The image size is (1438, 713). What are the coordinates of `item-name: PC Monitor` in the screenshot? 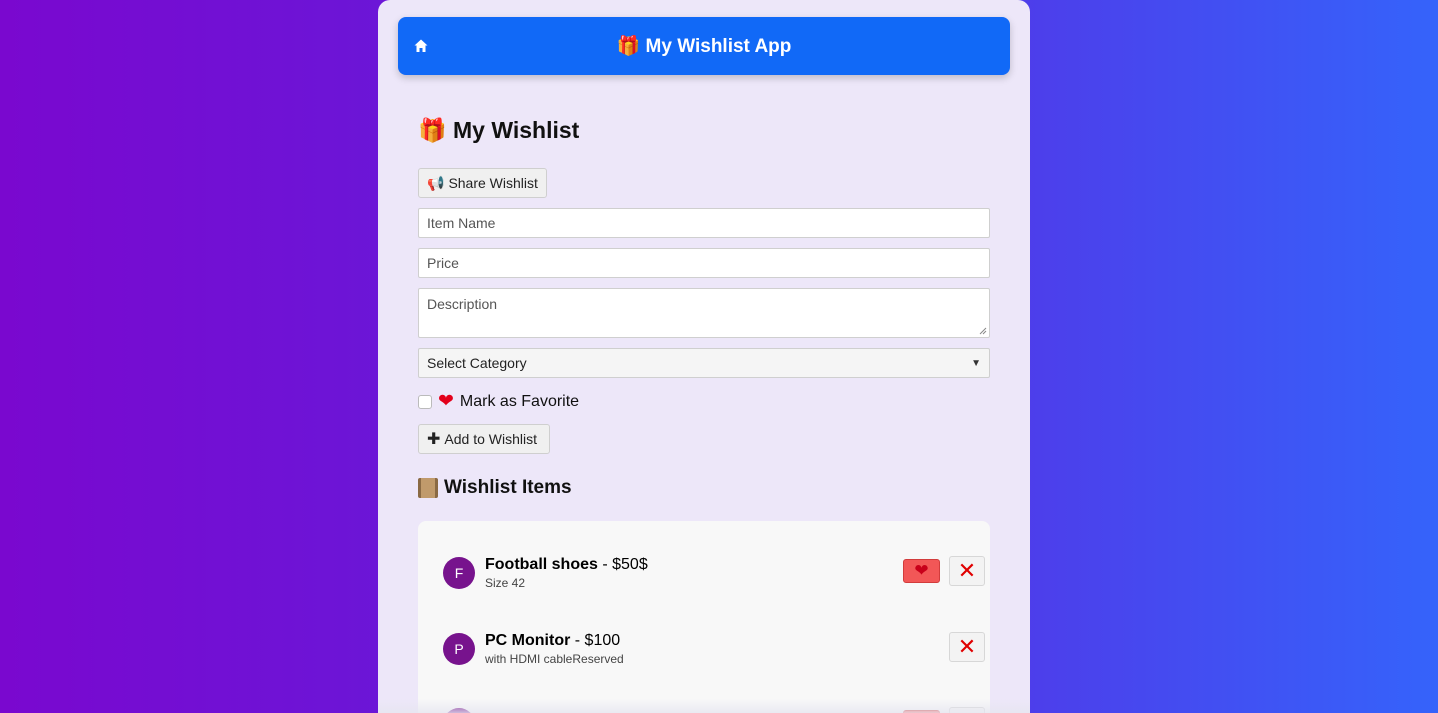 It's located at (528, 640).